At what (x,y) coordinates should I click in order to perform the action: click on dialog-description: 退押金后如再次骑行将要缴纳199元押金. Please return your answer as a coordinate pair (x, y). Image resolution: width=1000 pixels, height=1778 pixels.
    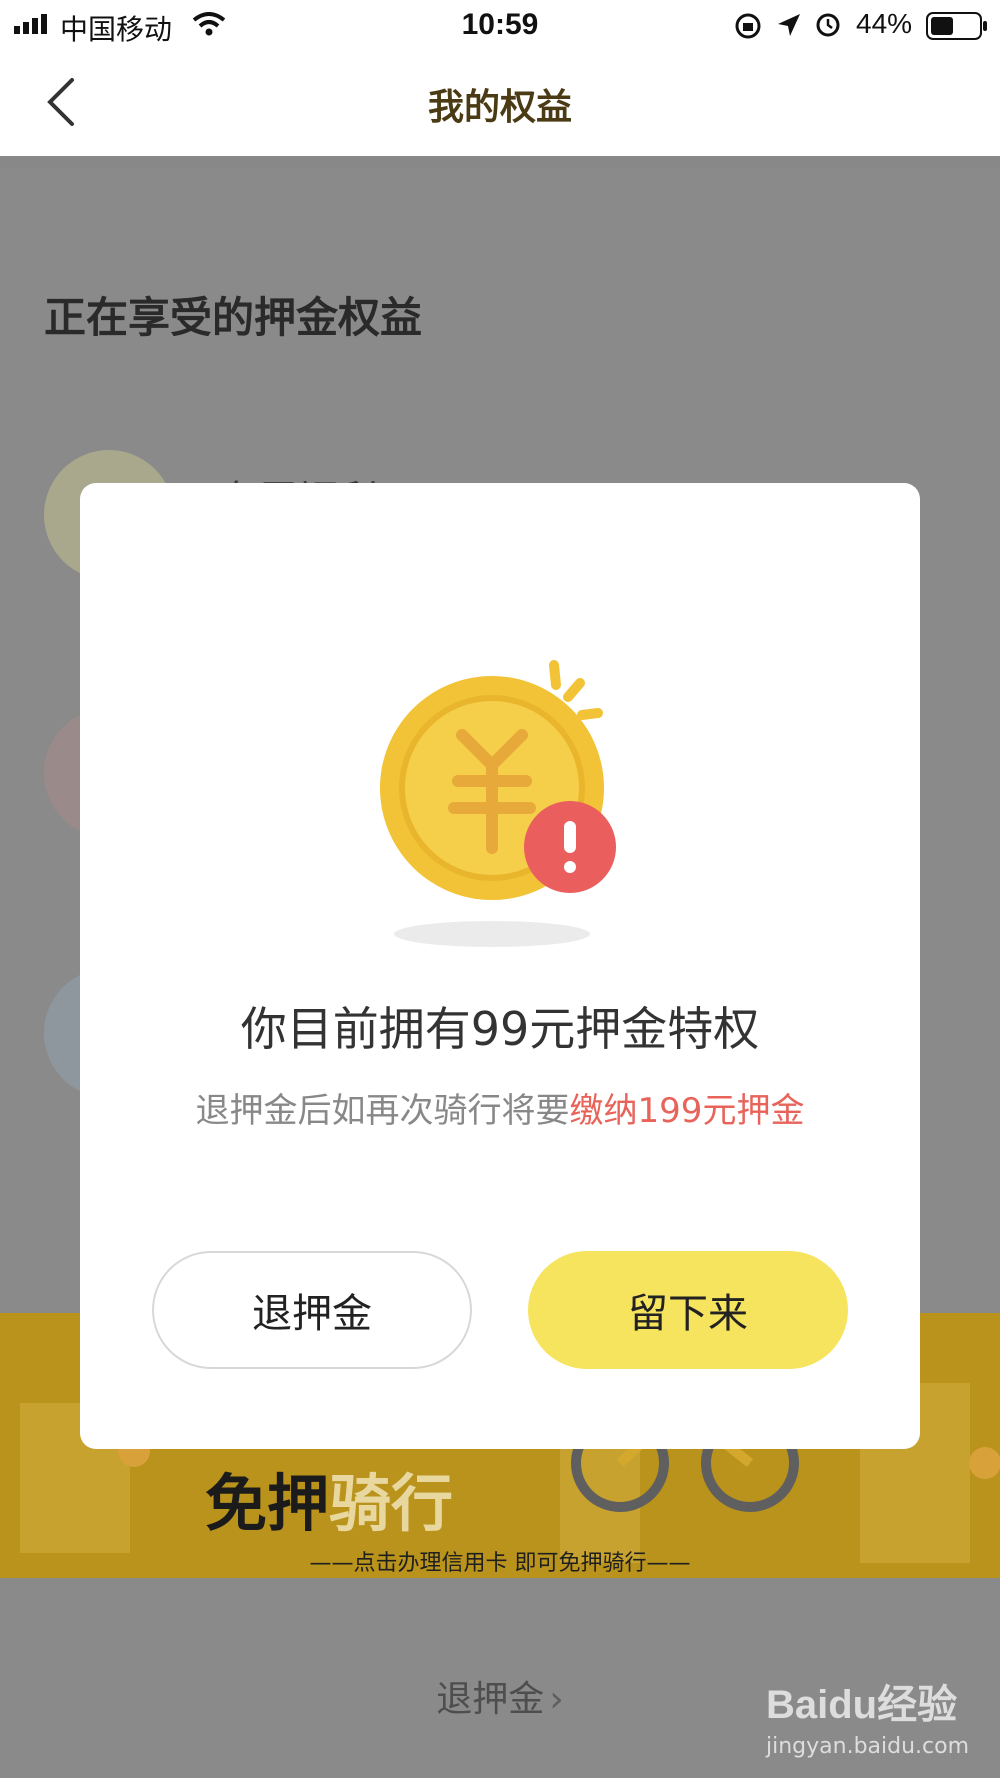
    Looking at the image, I should click on (500, 1111).